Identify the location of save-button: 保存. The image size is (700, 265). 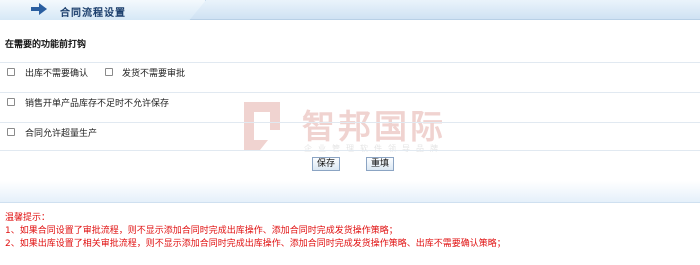
(326, 164).